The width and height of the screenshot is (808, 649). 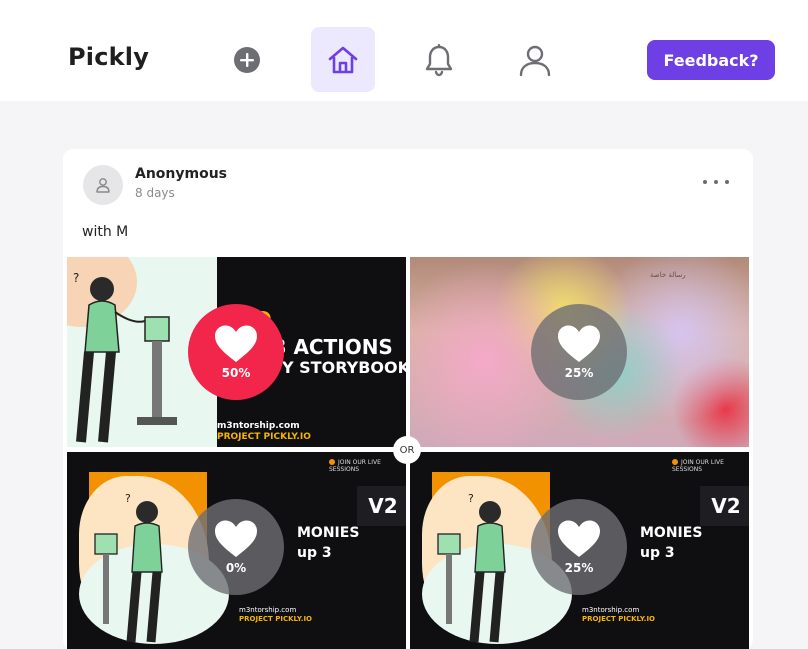 I want to click on post-author: Anonymous, so click(x=181, y=174).